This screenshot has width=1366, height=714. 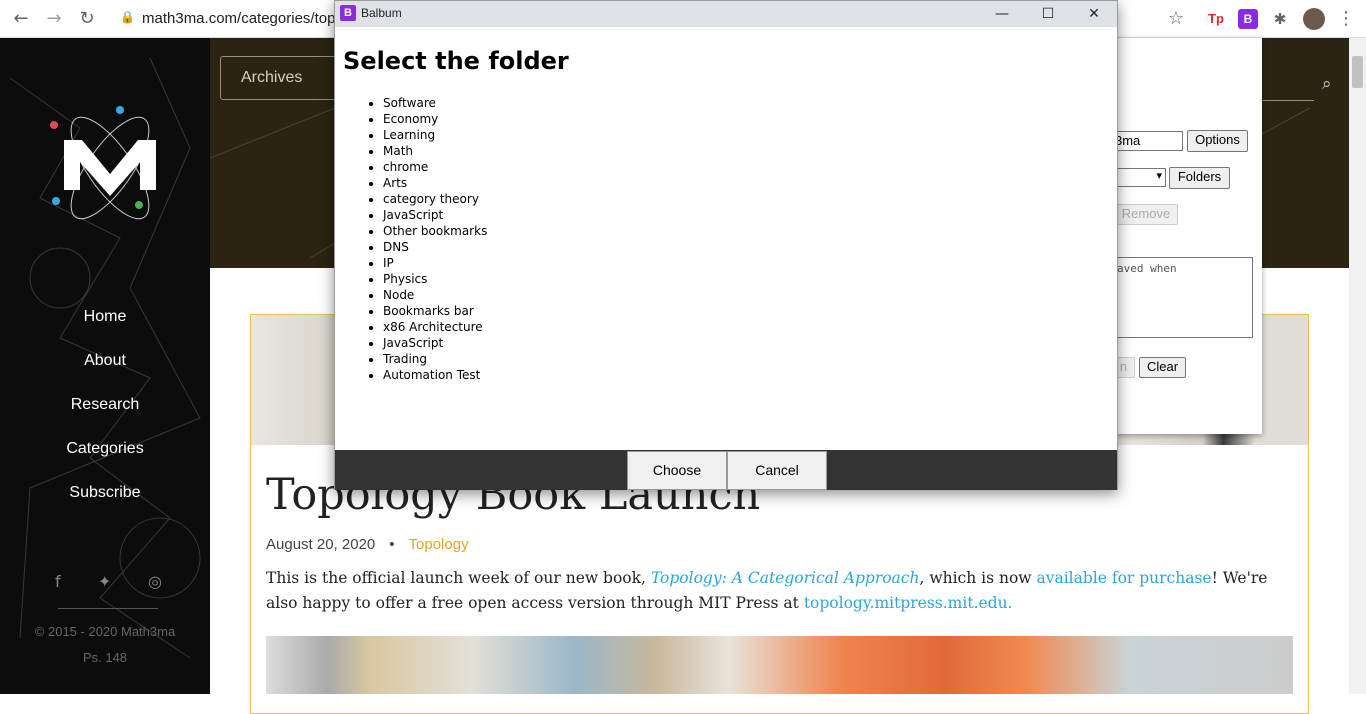 What do you see at coordinates (456, 61) in the screenshot?
I see `dialog-heading: Select the folder` at bounding box center [456, 61].